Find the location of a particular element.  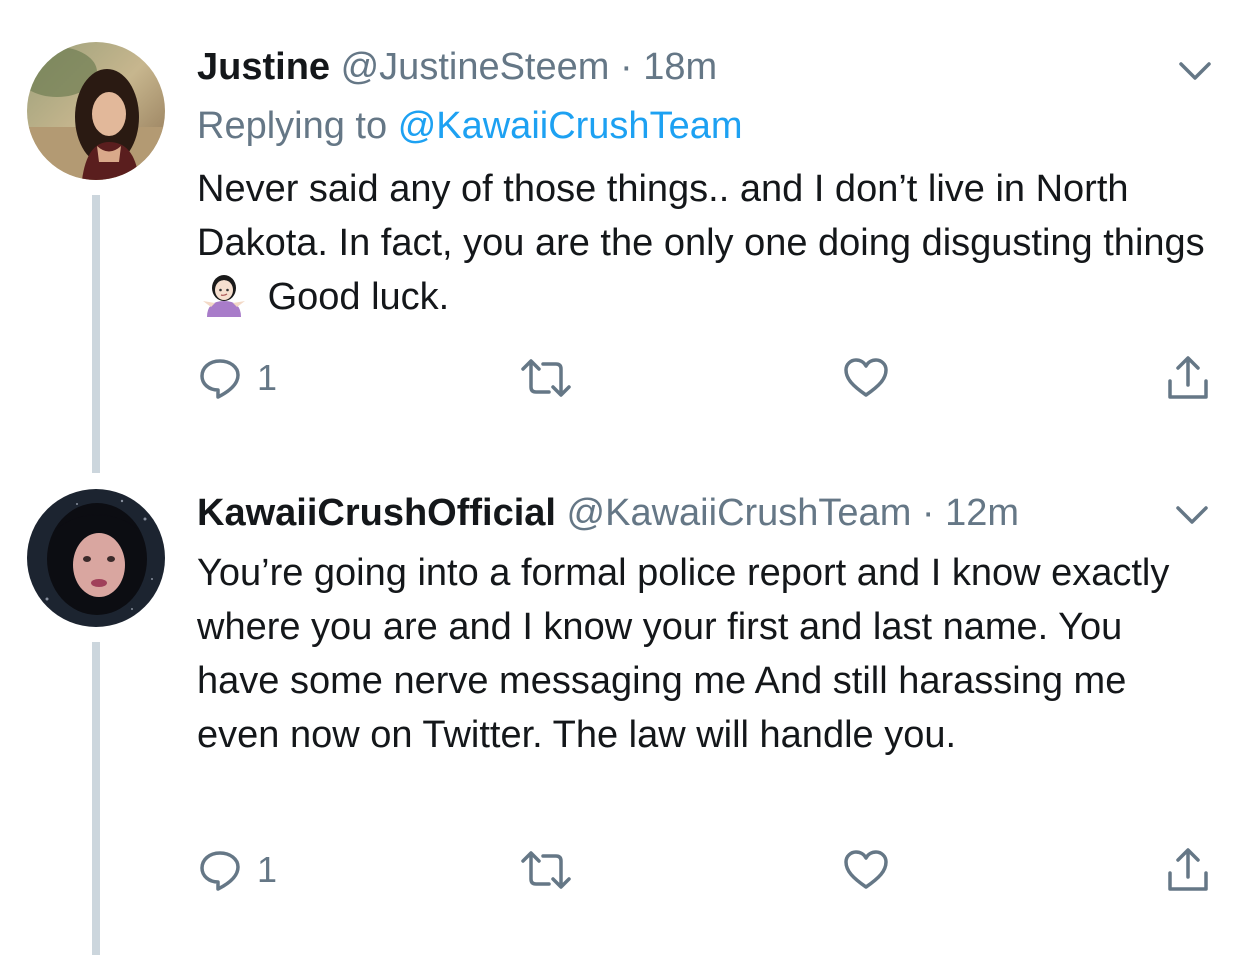

retweet-button is located at coordinates (546, 870).